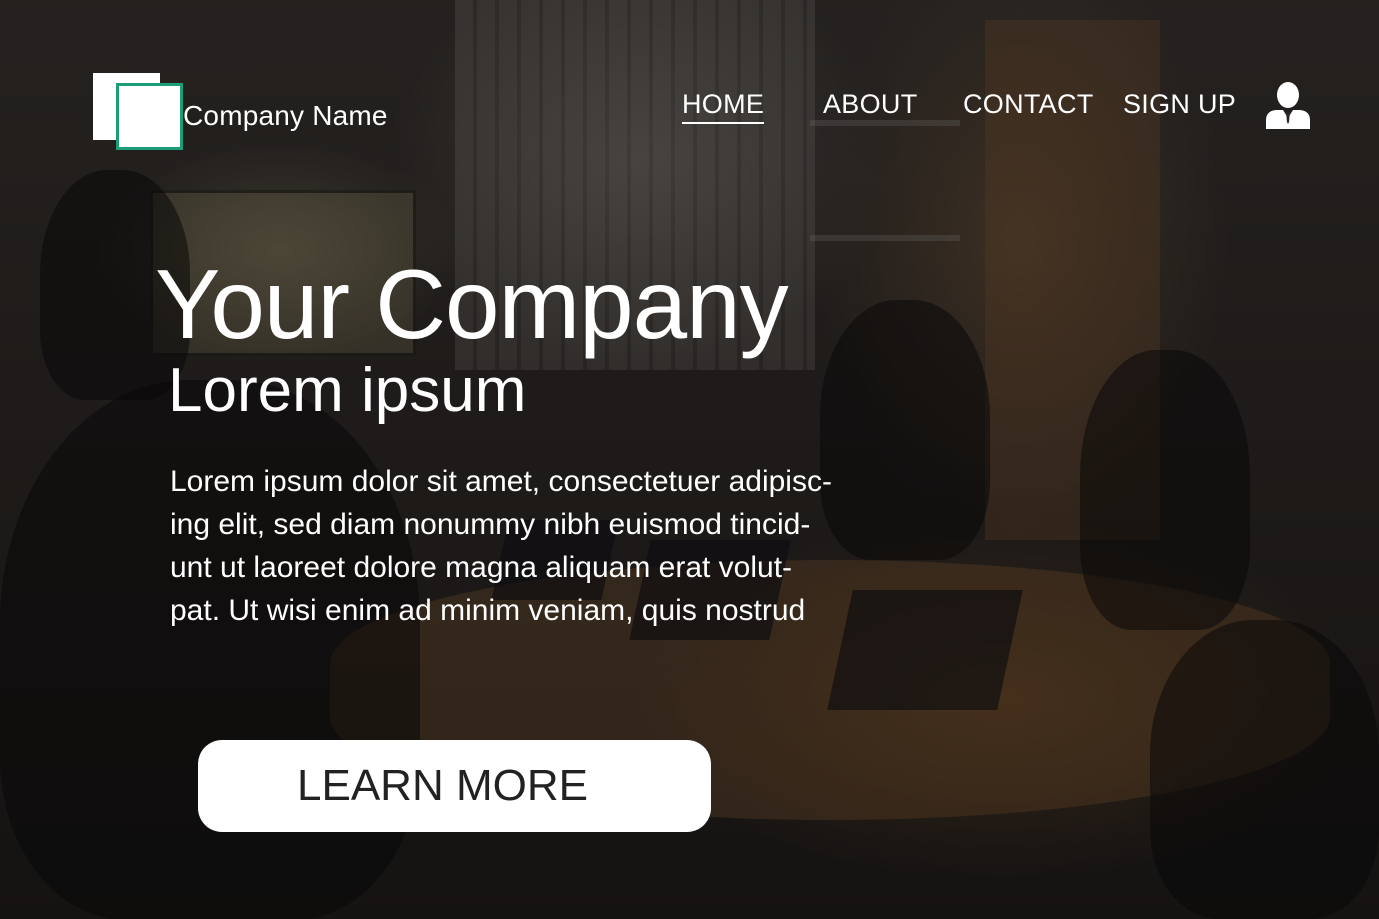  What do you see at coordinates (285, 115) in the screenshot?
I see `company-name: Company Name` at bounding box center [285, 115].